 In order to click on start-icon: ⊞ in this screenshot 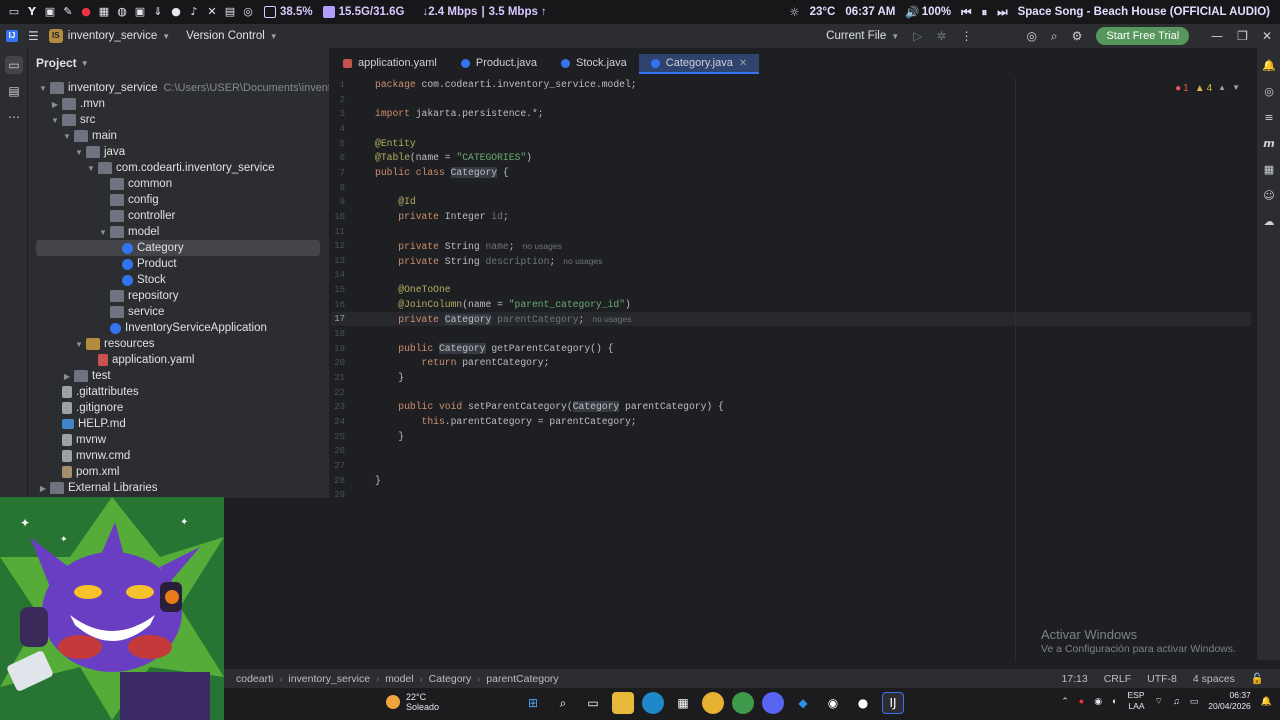, I will do `click(533, 703)`.